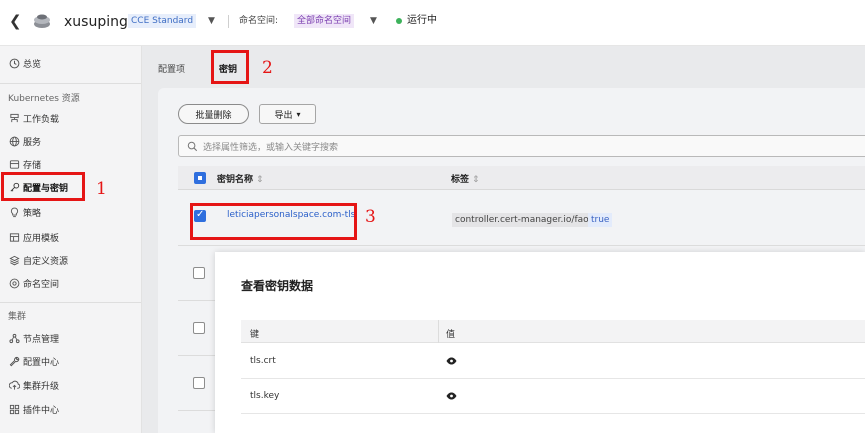  What do you see at coordinates (71, 385) in the screenshot?
I see `sidebar-item-cluster-upgrade: 集群升级` at bounding box center [71, 385].